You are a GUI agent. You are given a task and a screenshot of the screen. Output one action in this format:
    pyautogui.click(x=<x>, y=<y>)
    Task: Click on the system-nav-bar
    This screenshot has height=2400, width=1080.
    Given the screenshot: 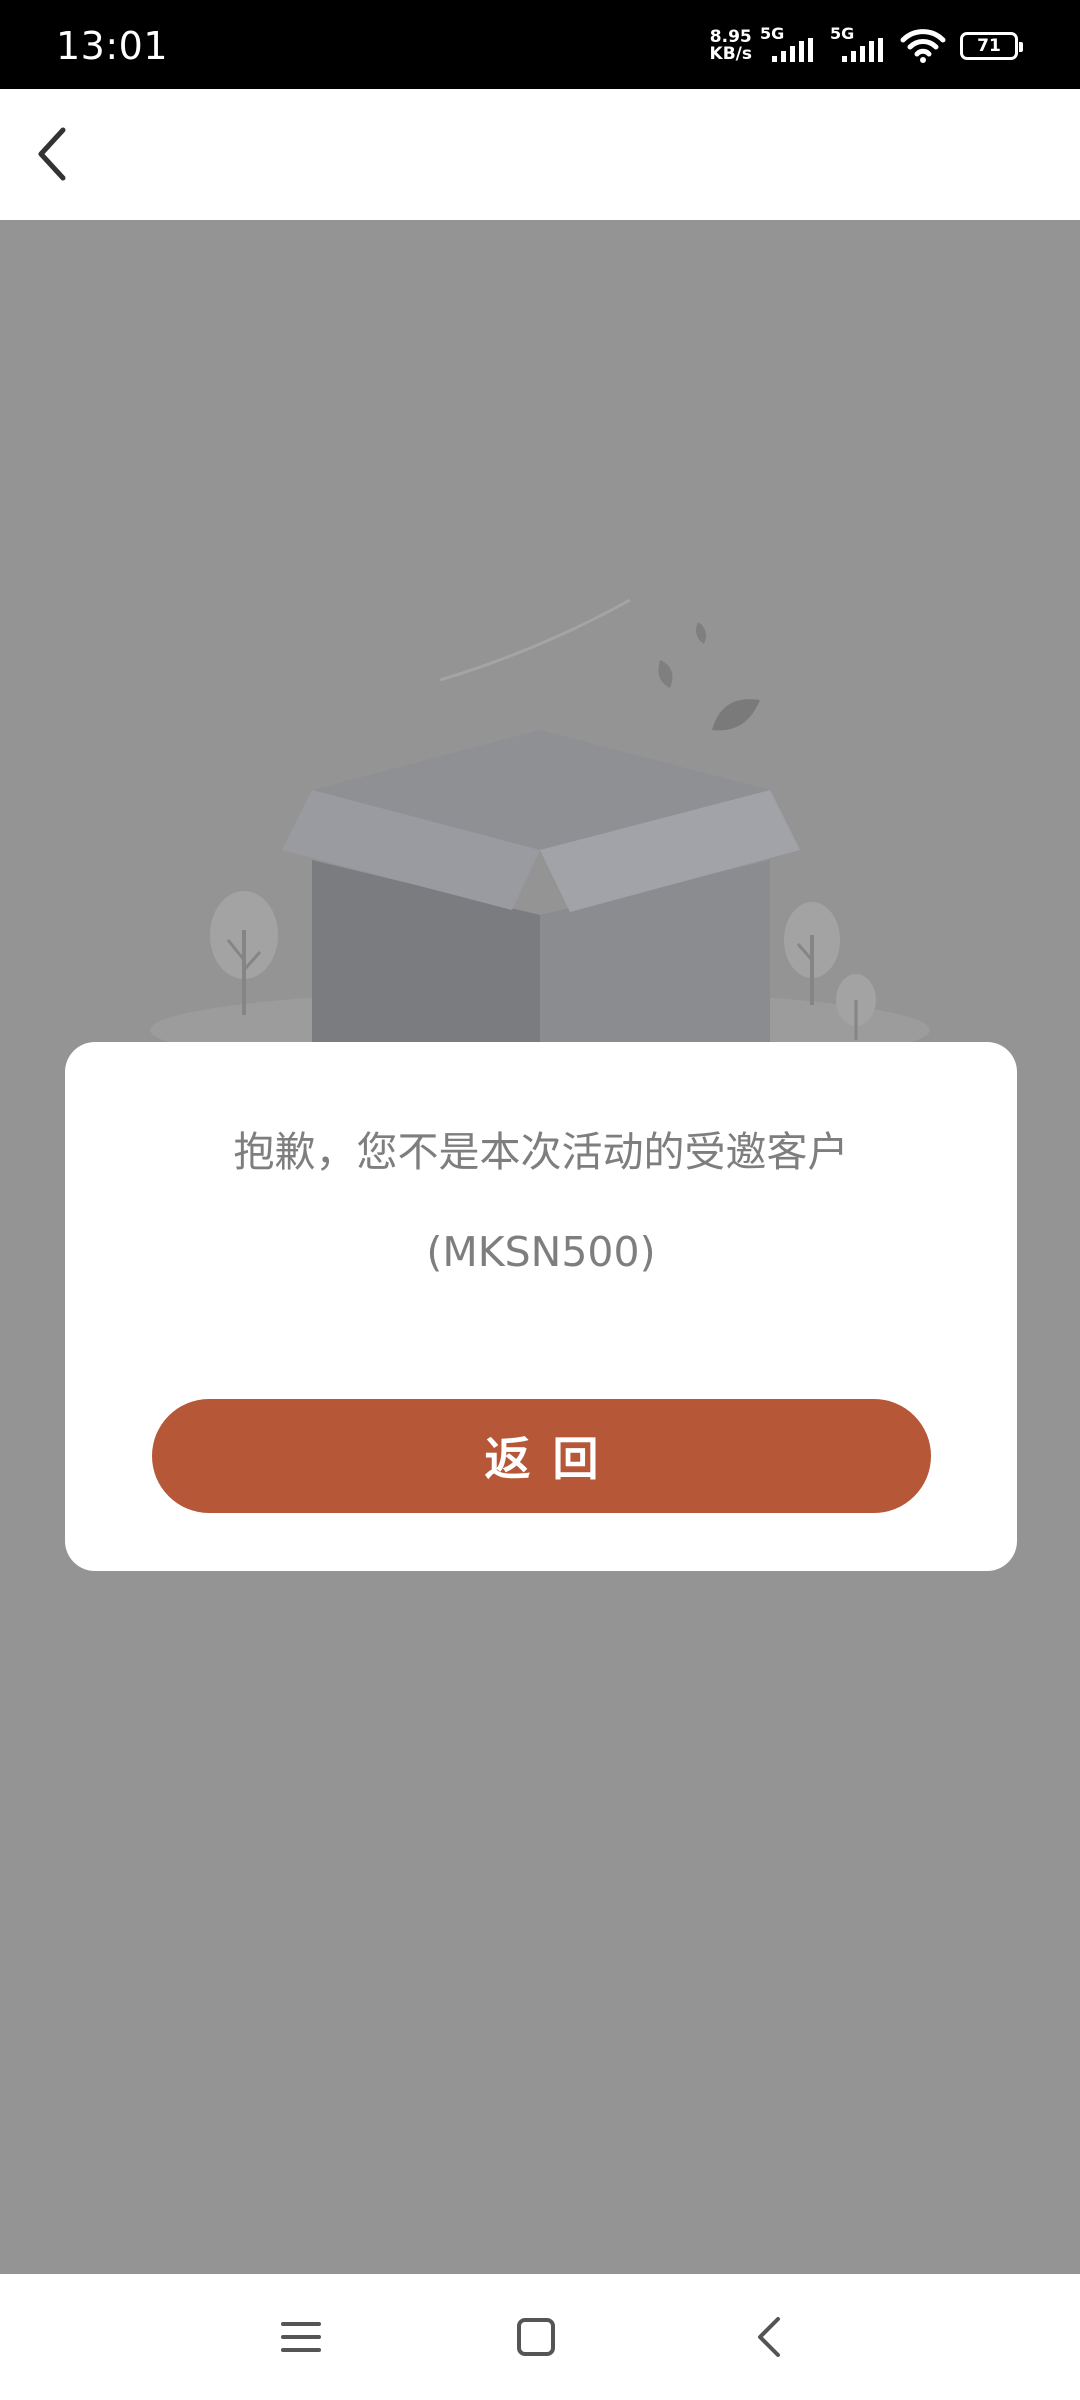 What is the action you would take?
    pyautogui.click(x=540, y=2337)
    